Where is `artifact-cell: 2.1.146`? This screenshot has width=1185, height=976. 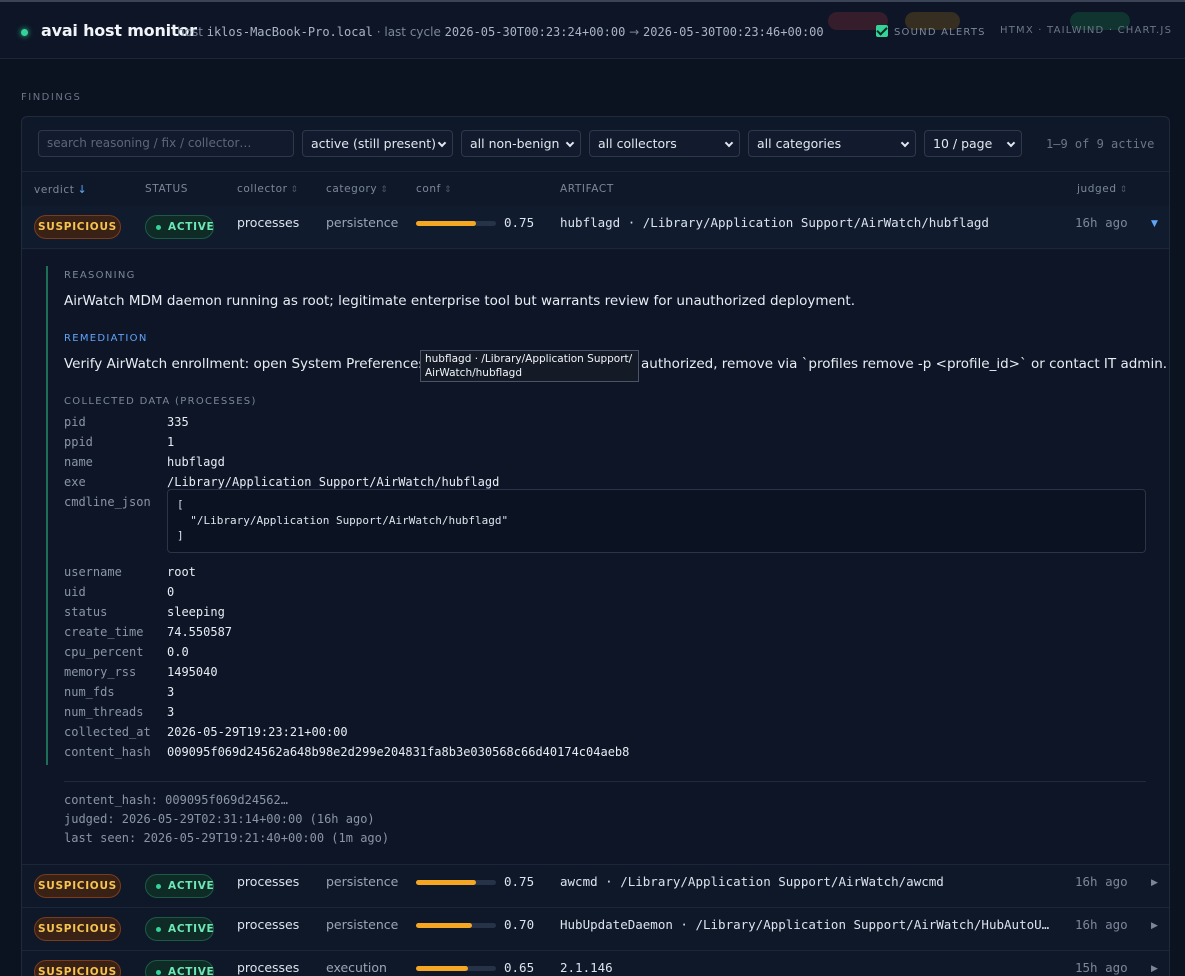 artifact-cell: 2.1.146 is located at coordinates (586, 967).